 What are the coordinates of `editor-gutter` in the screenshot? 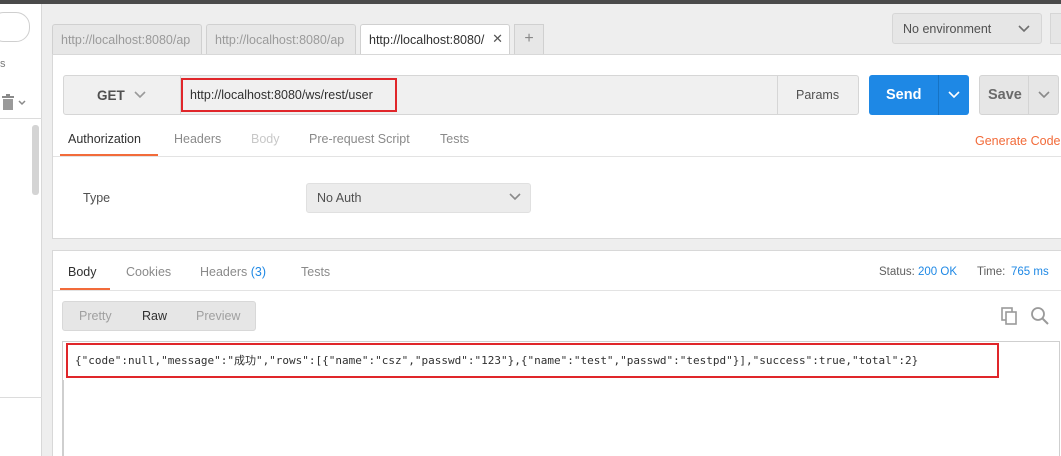 It's located at (63, 418).